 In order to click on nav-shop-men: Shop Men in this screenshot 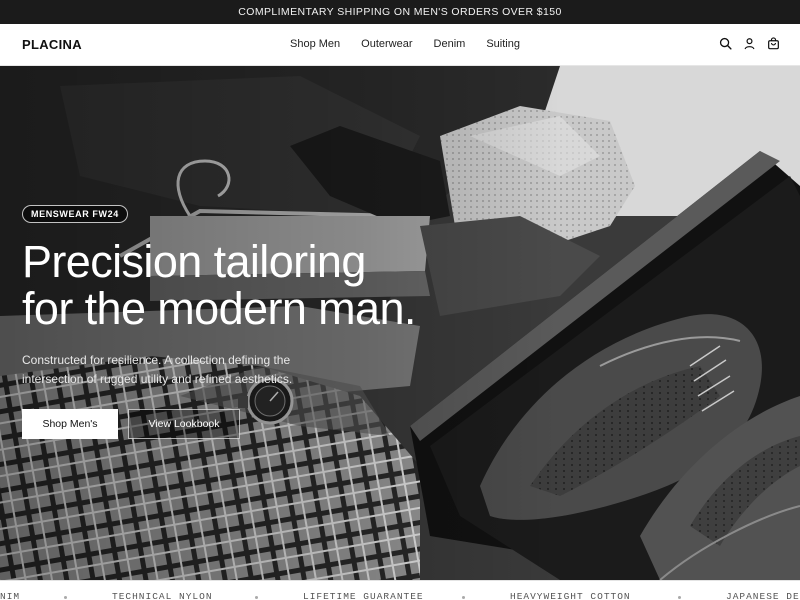, I will do `click(315, 44)`.